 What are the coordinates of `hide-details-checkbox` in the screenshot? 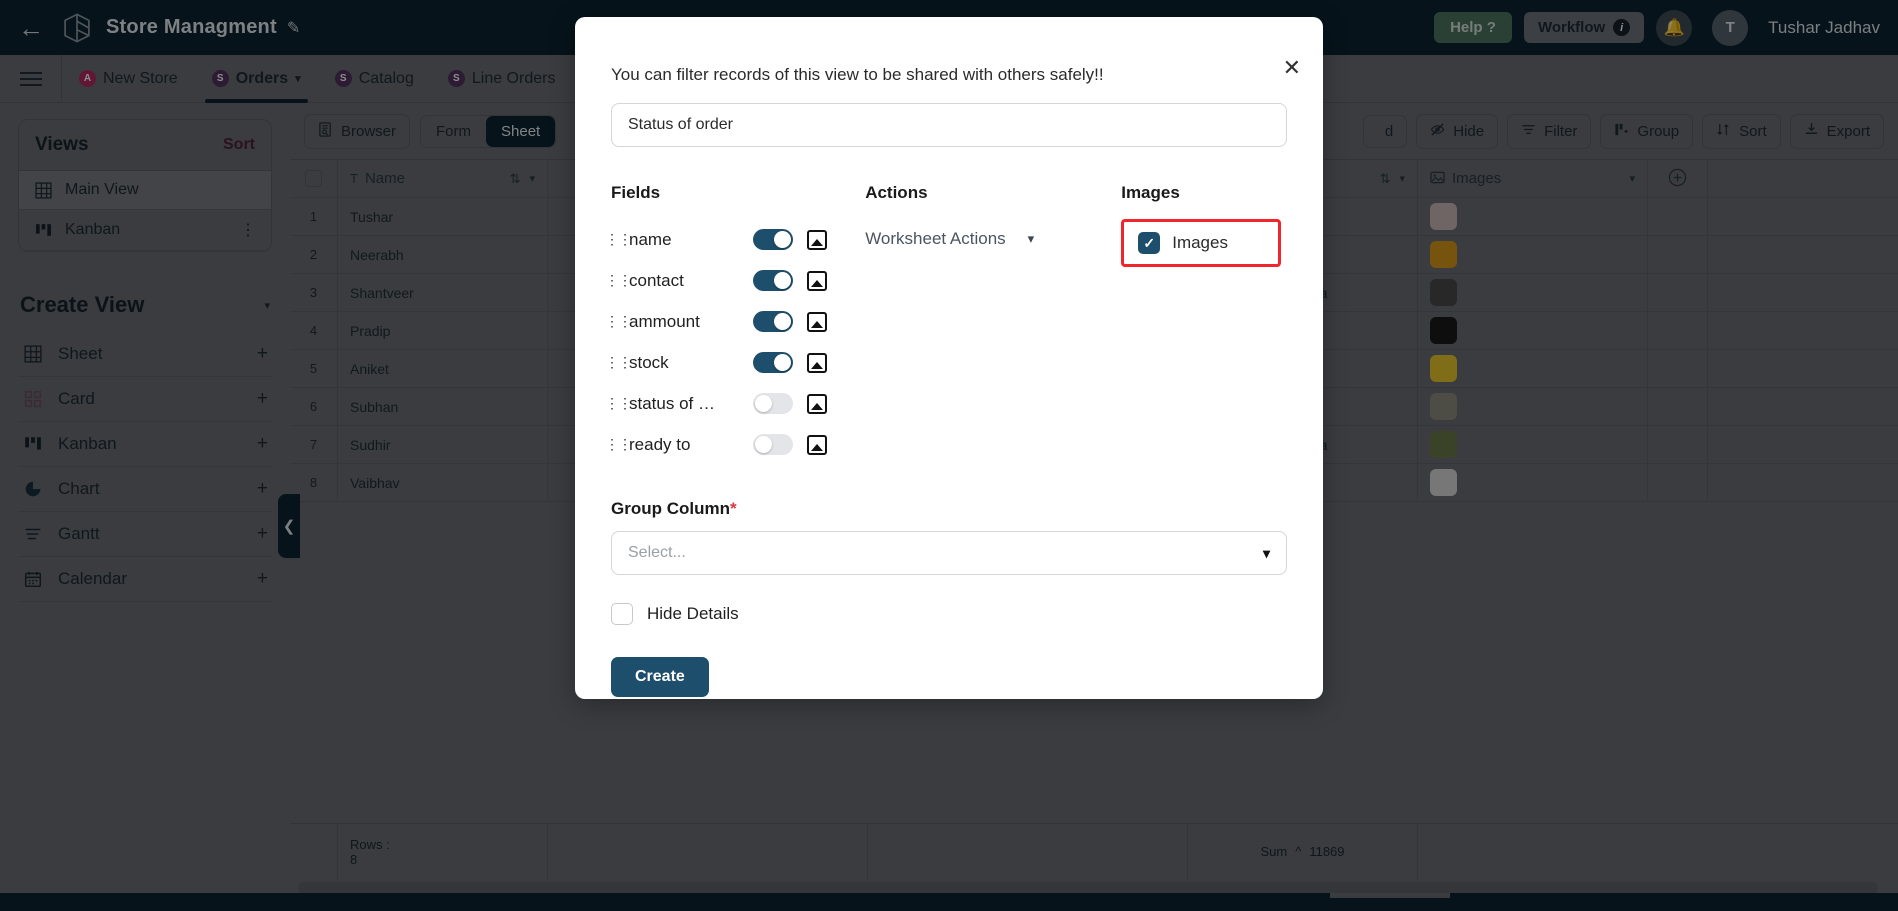 It's located at (622, 614).